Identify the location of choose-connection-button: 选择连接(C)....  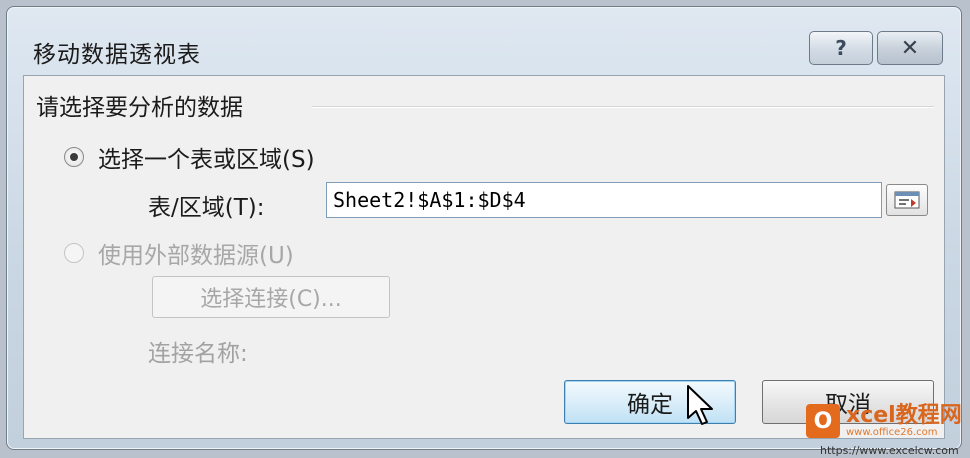
(271, 297).